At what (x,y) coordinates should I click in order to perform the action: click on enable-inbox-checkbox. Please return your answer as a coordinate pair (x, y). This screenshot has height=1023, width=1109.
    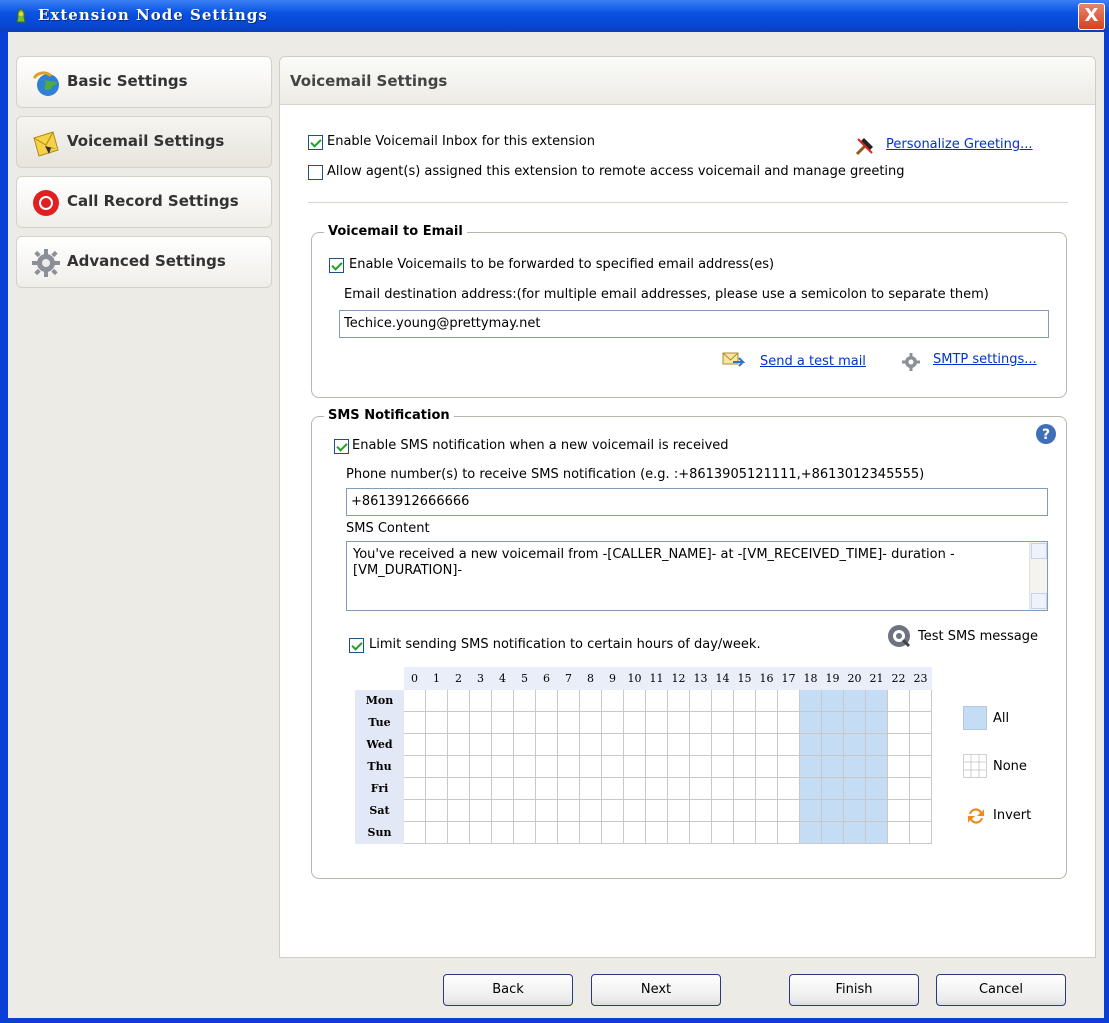
    Looking at the image, I should click on (315, 142).